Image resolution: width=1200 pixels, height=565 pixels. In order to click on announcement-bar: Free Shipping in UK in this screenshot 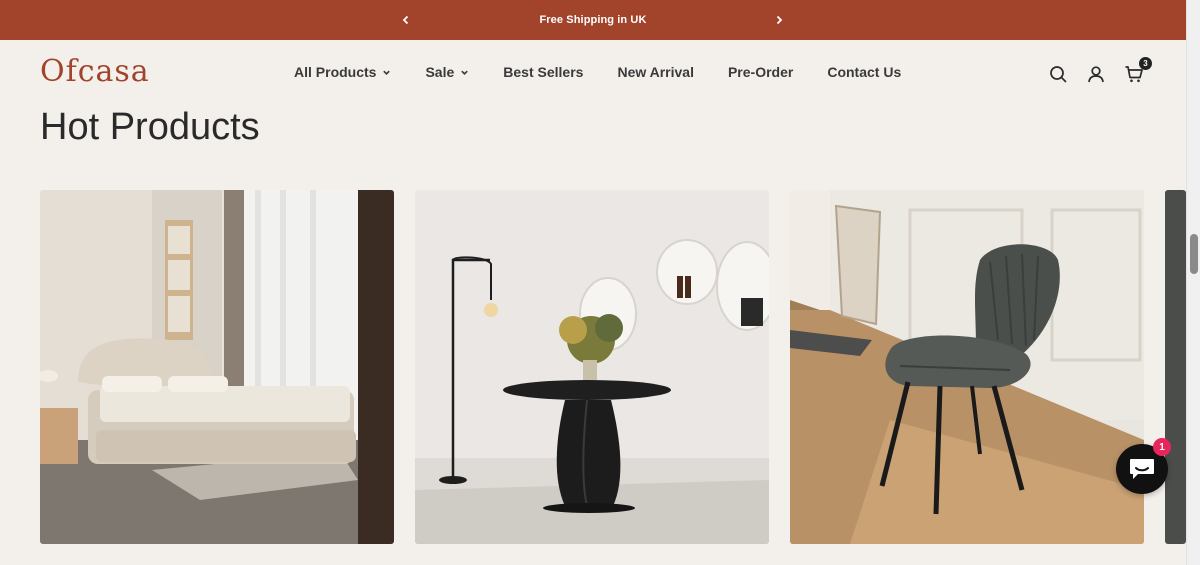, I will do `click(593, 20)`.